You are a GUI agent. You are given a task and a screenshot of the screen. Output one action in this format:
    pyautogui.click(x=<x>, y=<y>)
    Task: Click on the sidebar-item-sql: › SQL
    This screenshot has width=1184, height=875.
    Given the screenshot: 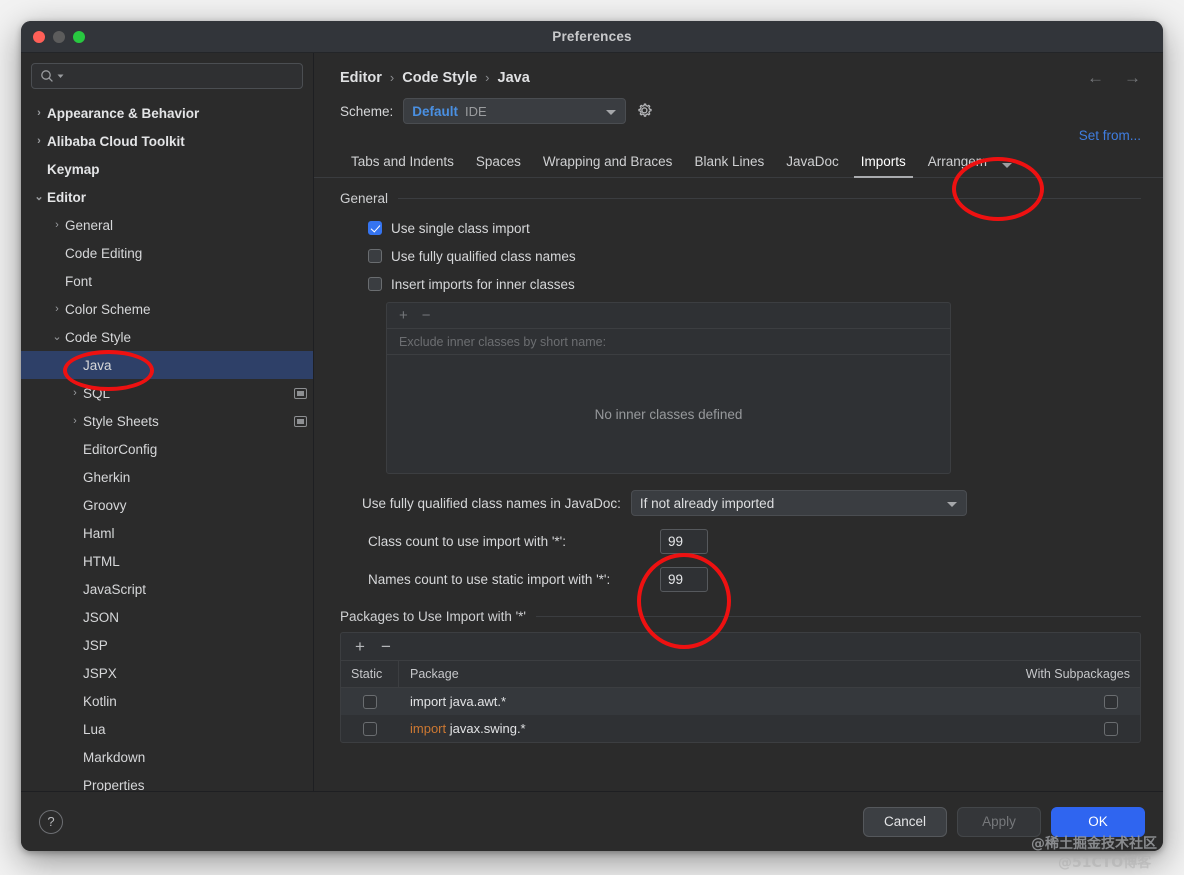 What is the action you would take?
    pyautogui.click(x=167, y=393)
    